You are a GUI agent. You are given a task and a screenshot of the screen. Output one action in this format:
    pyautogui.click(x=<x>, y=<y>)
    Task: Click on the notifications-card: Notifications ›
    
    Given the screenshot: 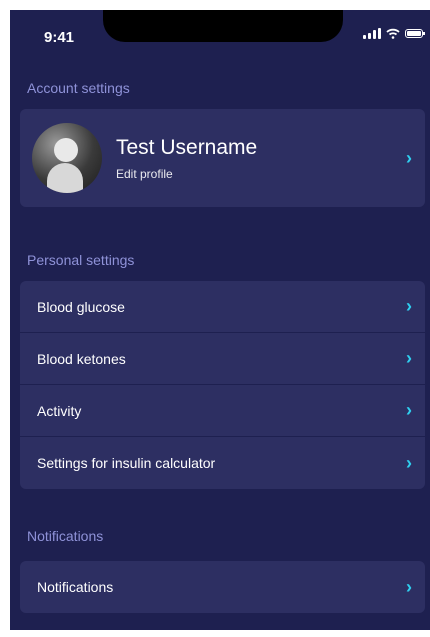 What is the action you would take?
    pyautogui.click(x=222, y=587)
    